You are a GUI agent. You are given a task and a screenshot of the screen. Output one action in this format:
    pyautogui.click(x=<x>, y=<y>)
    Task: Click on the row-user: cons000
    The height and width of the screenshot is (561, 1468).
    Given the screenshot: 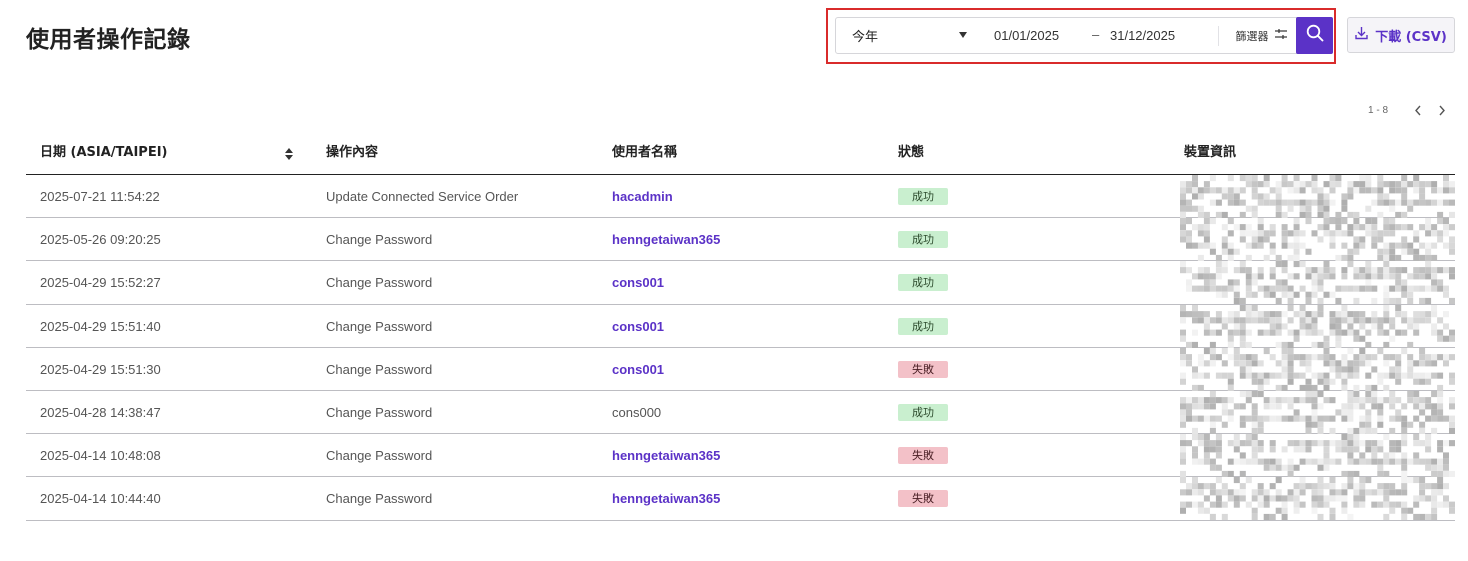 What is the action you would take?
    pyautogui.click(x=637, y=412)
    